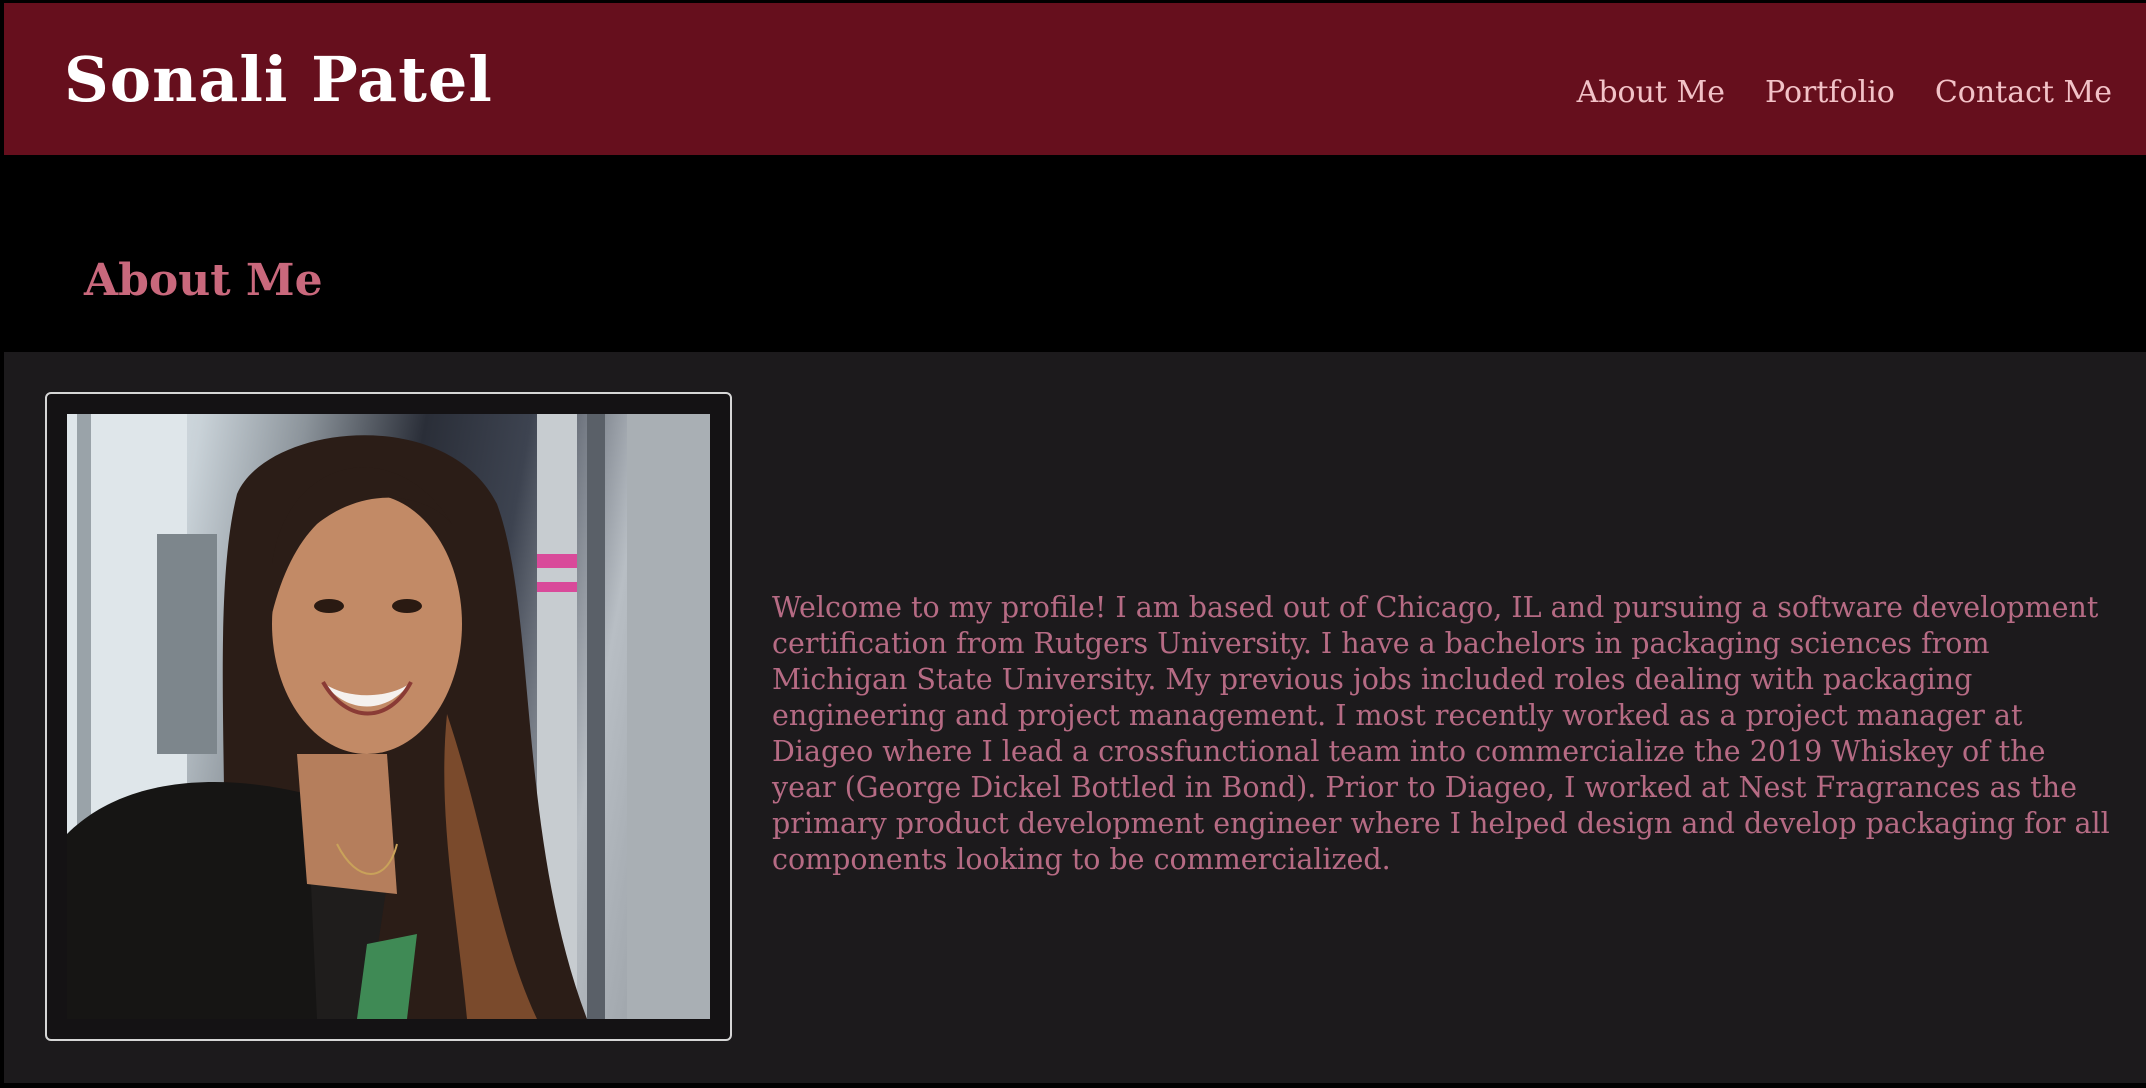  What do you see at coordinates (2023, 92) in the screenshot?
I see `nav-link-contact-me: Contact Me` at bounding box center [2023, 92].